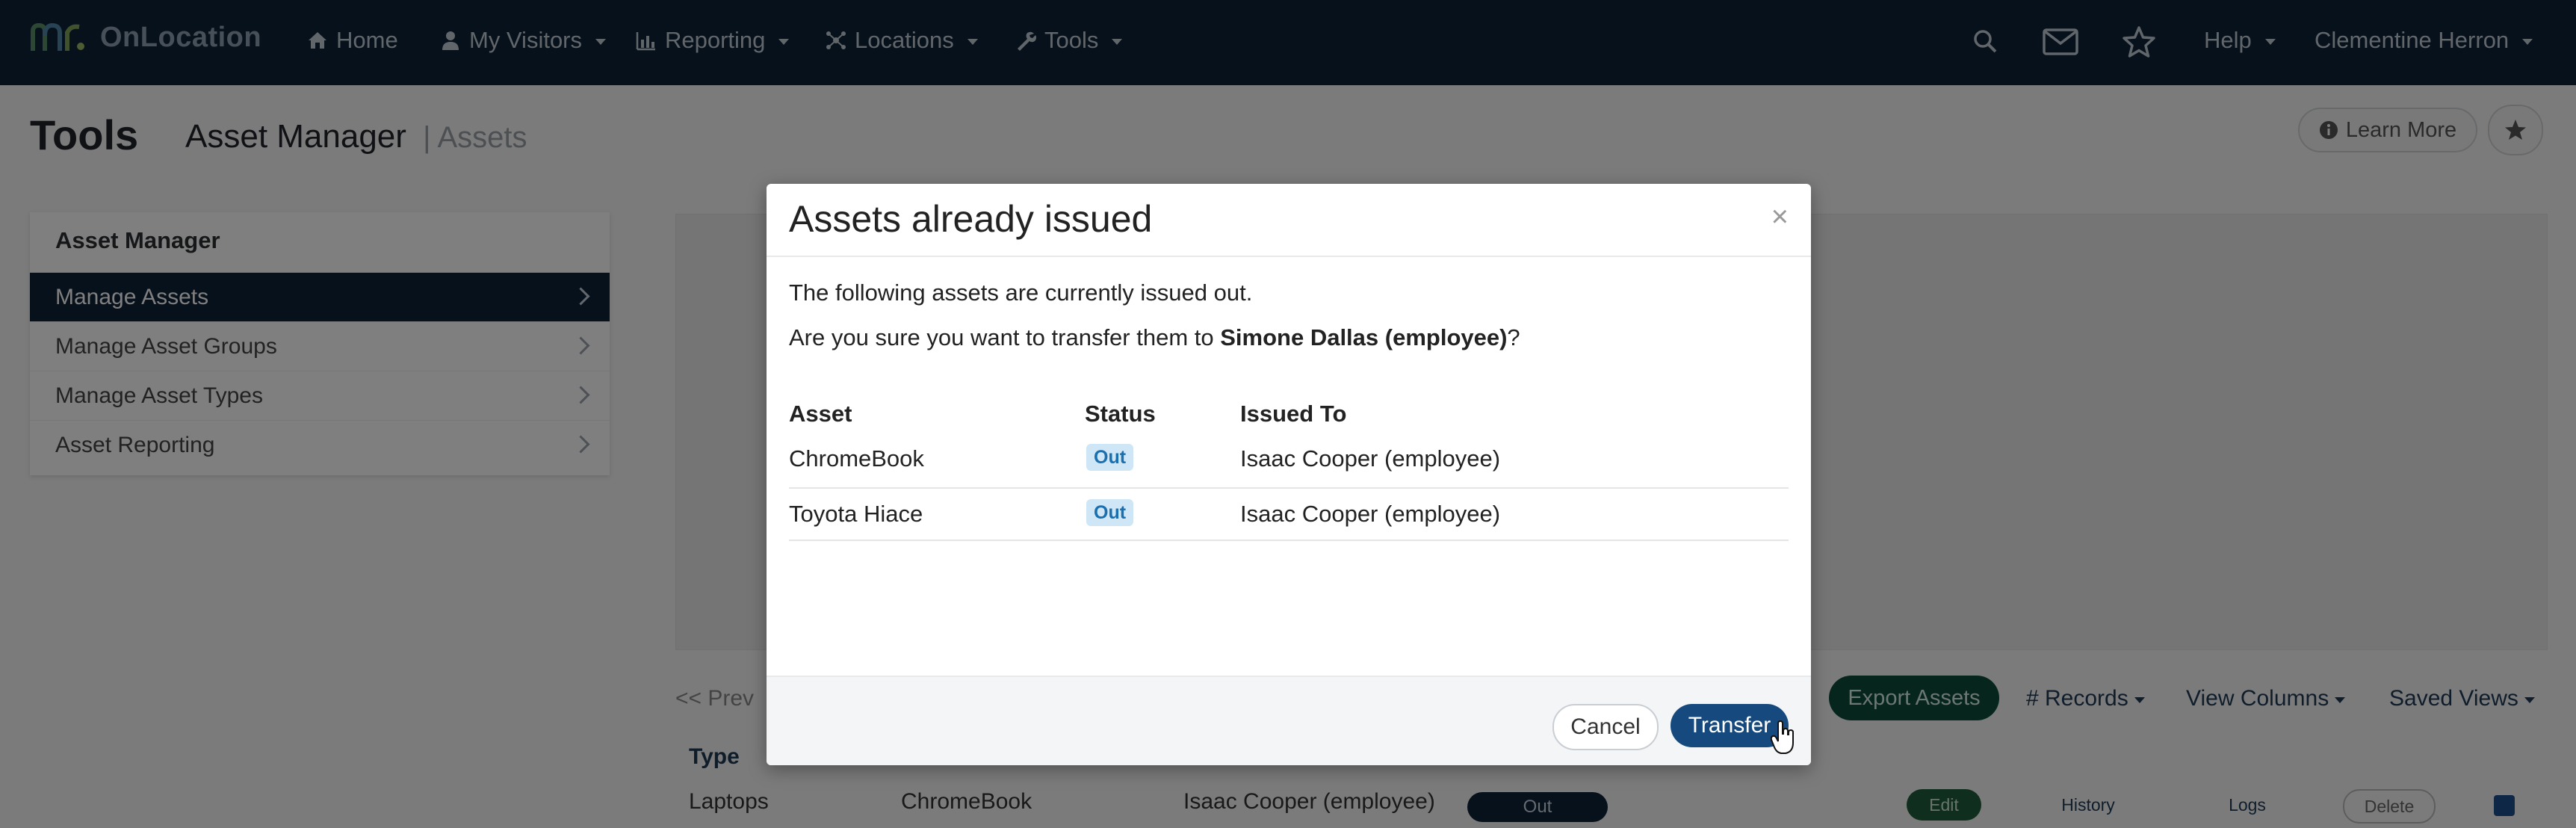 This screenshot has height=828, width=2576. What do you see at coordinates (1364, 337) in the screenshot?
I see `transfer-target: Simone Dallas (employee)` at bounding box center [1364, 337].